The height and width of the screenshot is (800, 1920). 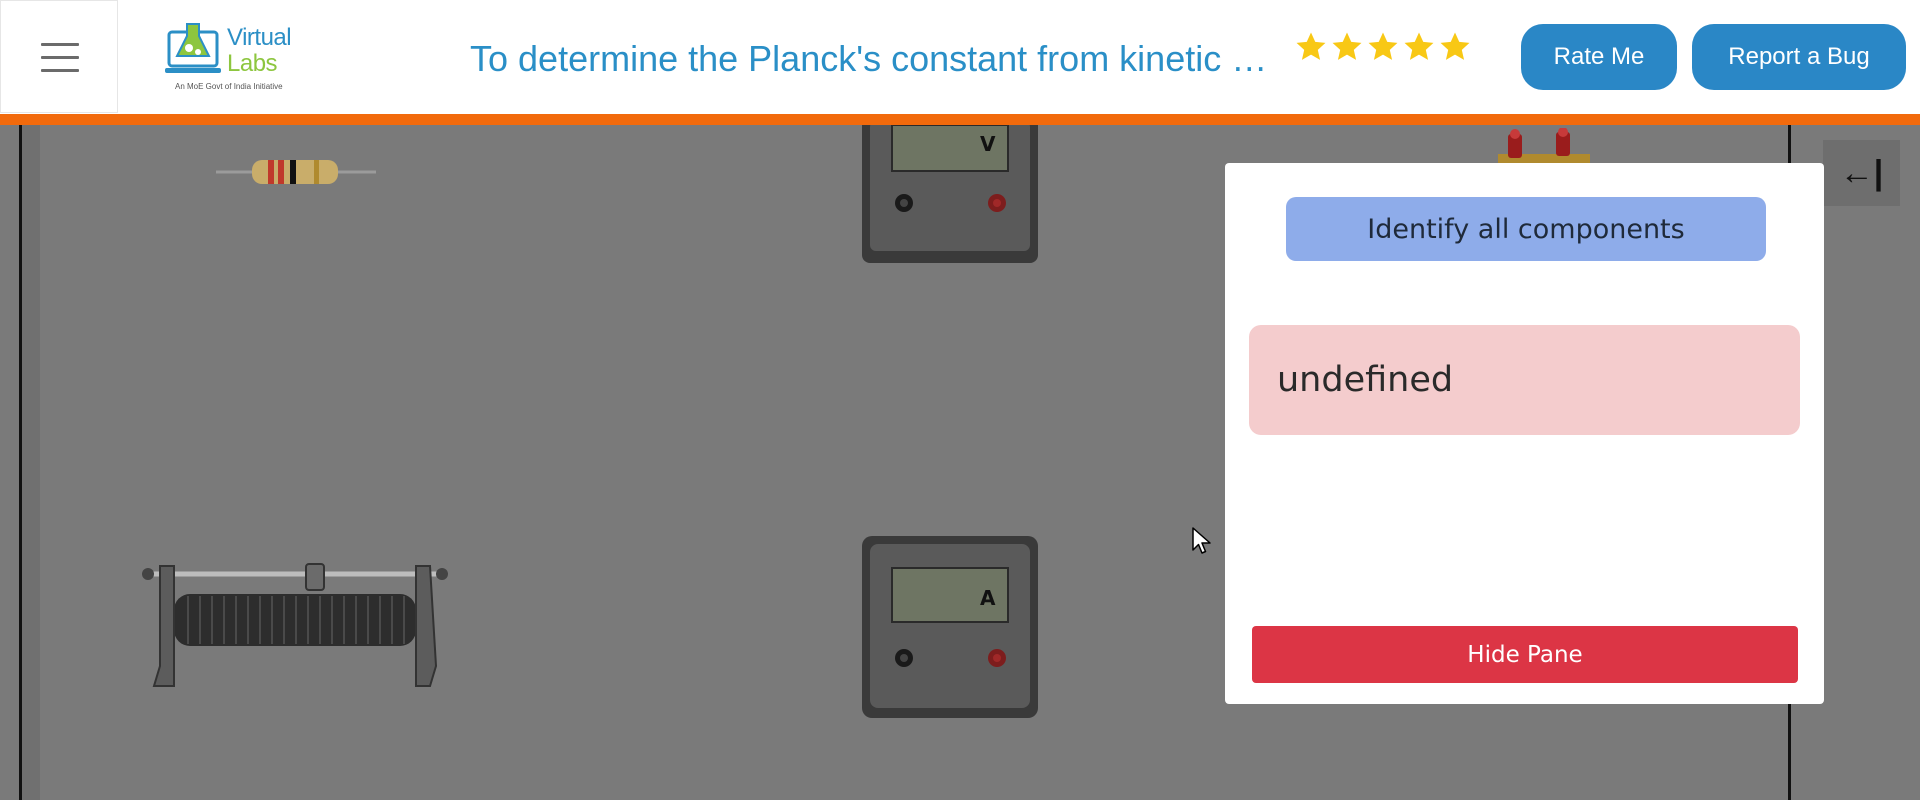 I want to click on collapse-arrow-icon: ←|, so click(x=1861, y=172).